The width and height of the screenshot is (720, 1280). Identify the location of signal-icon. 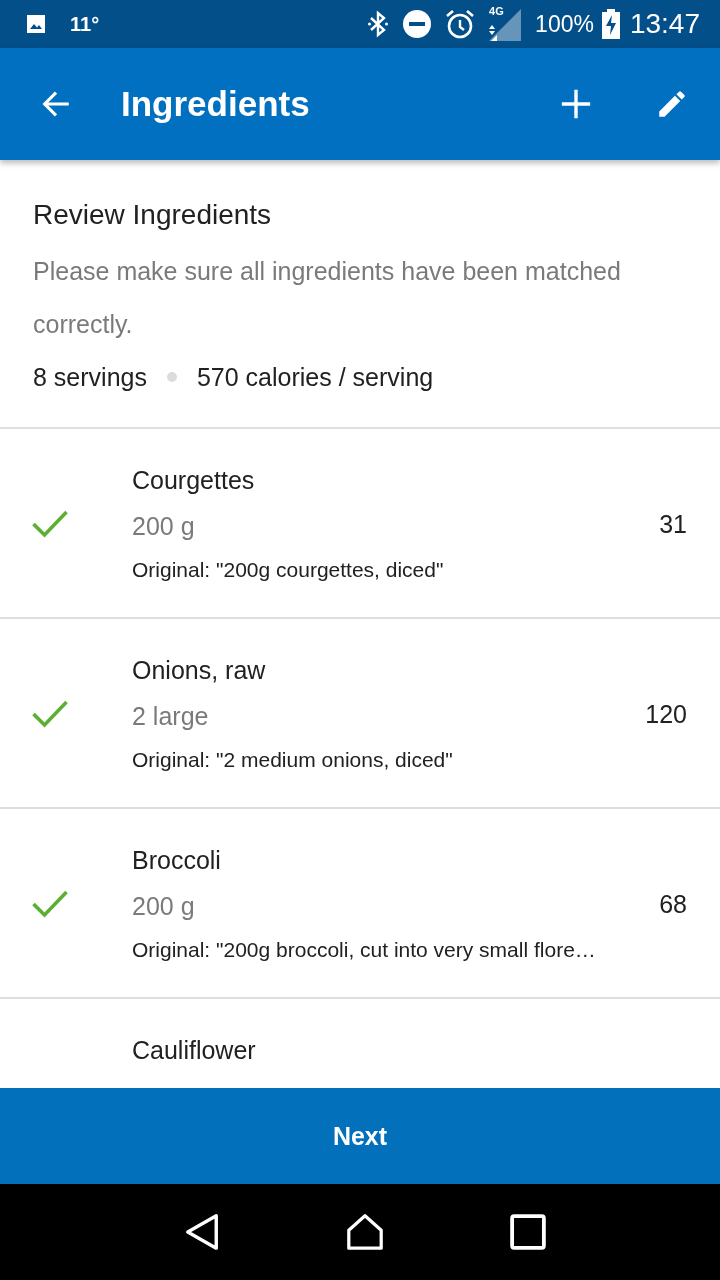
(505, 25).